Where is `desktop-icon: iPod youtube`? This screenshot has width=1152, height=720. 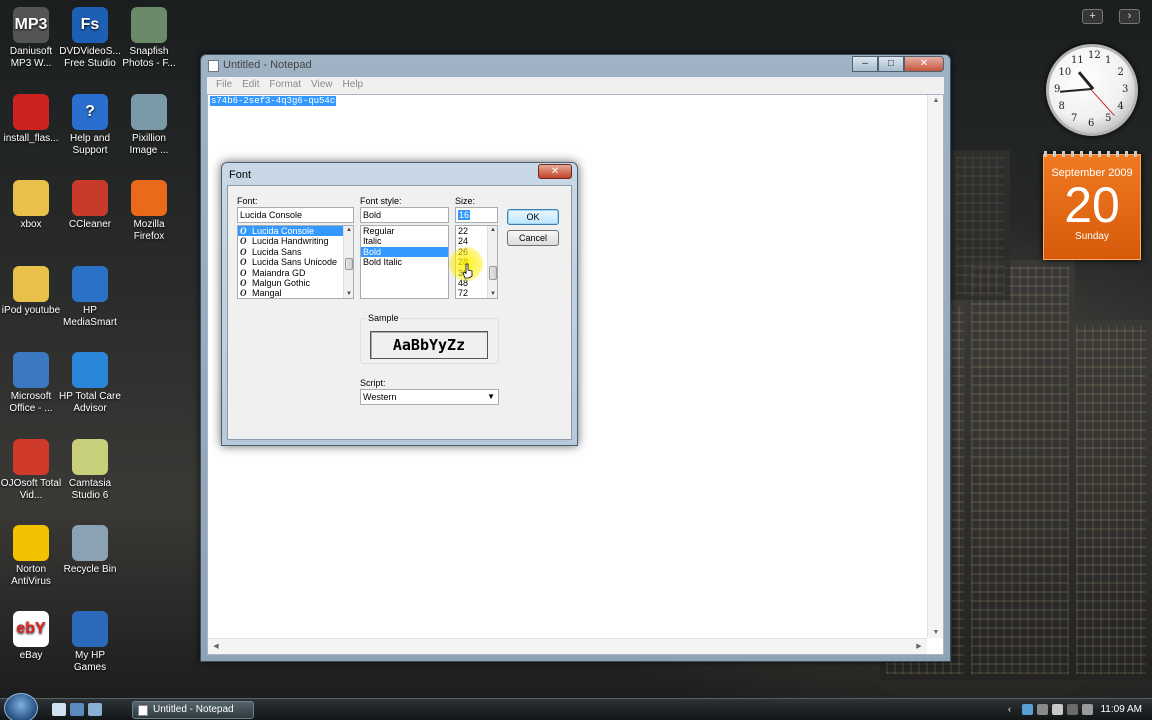
desktop-icon: iPod youtube is located at coordinates (31, 290).